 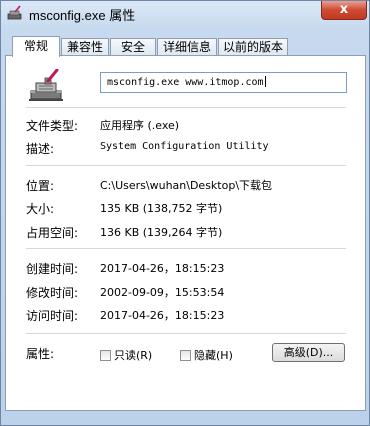 What do you see at coordinates (40, 186) in the screenshot?
I see `location-label: 位置:` at bounding box center [40, 186].